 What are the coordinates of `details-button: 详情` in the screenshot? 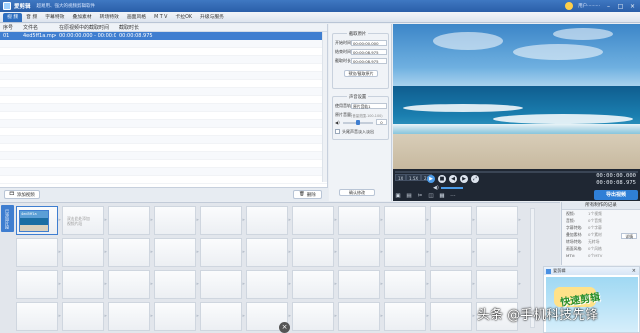 It's located at (629, 236).